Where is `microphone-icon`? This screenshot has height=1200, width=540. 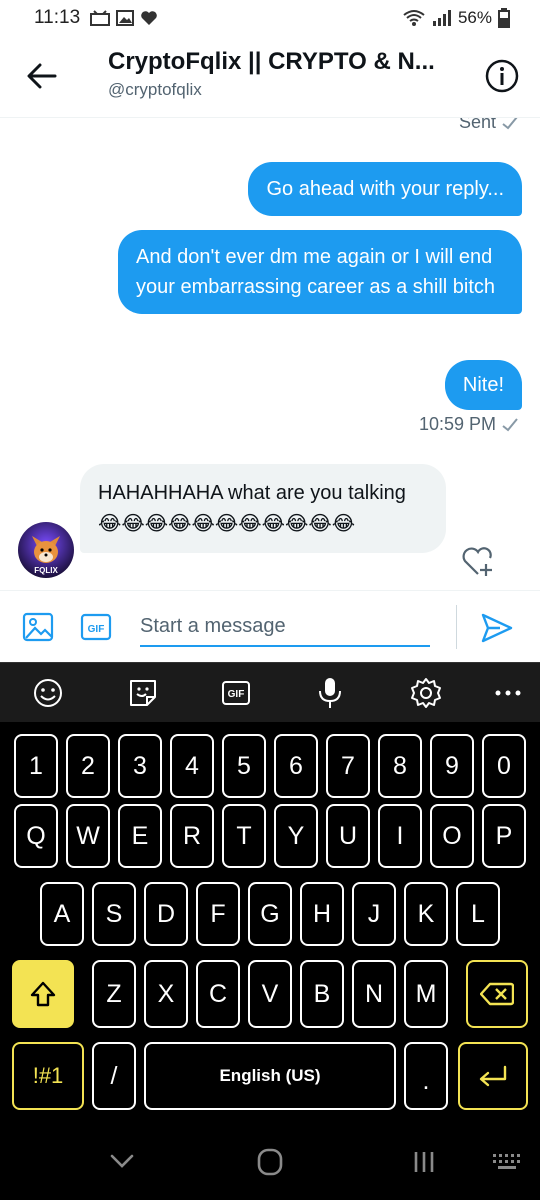
microphone-icon is located at coordinates (330, 693).